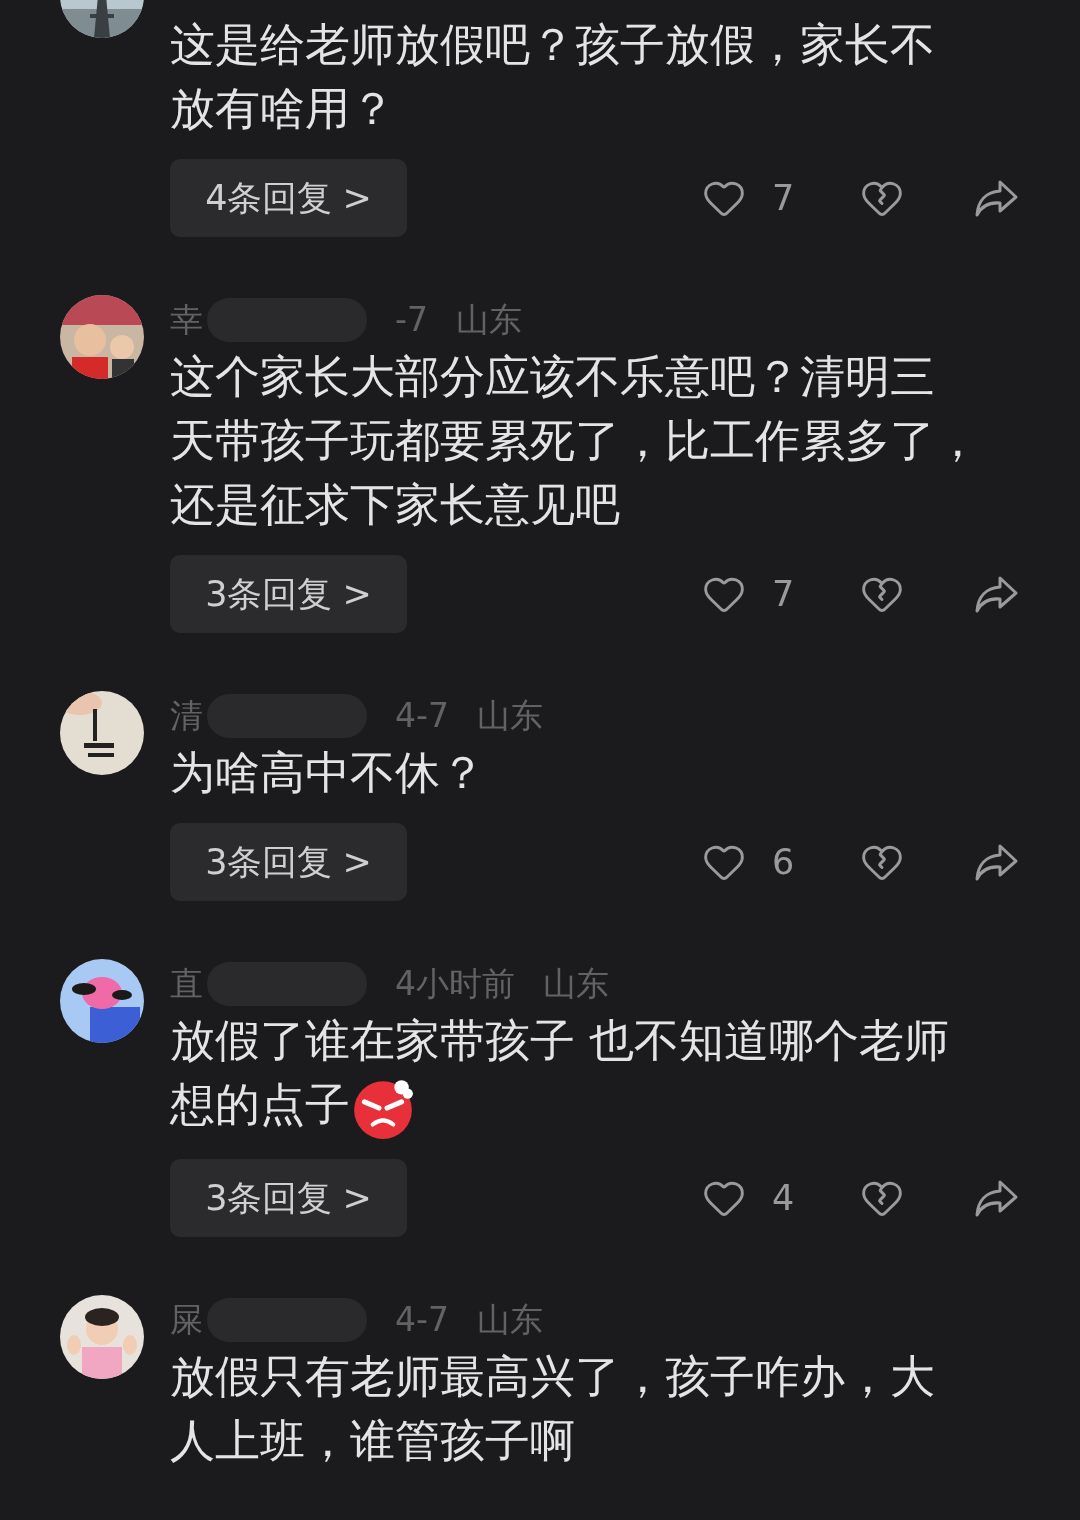 This screenshot has width=1080, height=1520. What do you see at coordinates (553, 77) in the screenshot?
I see `comment-text: 这是给老师放假吧？孩子放假，家长不 放有啥用？` at bounding box center [553, 77].